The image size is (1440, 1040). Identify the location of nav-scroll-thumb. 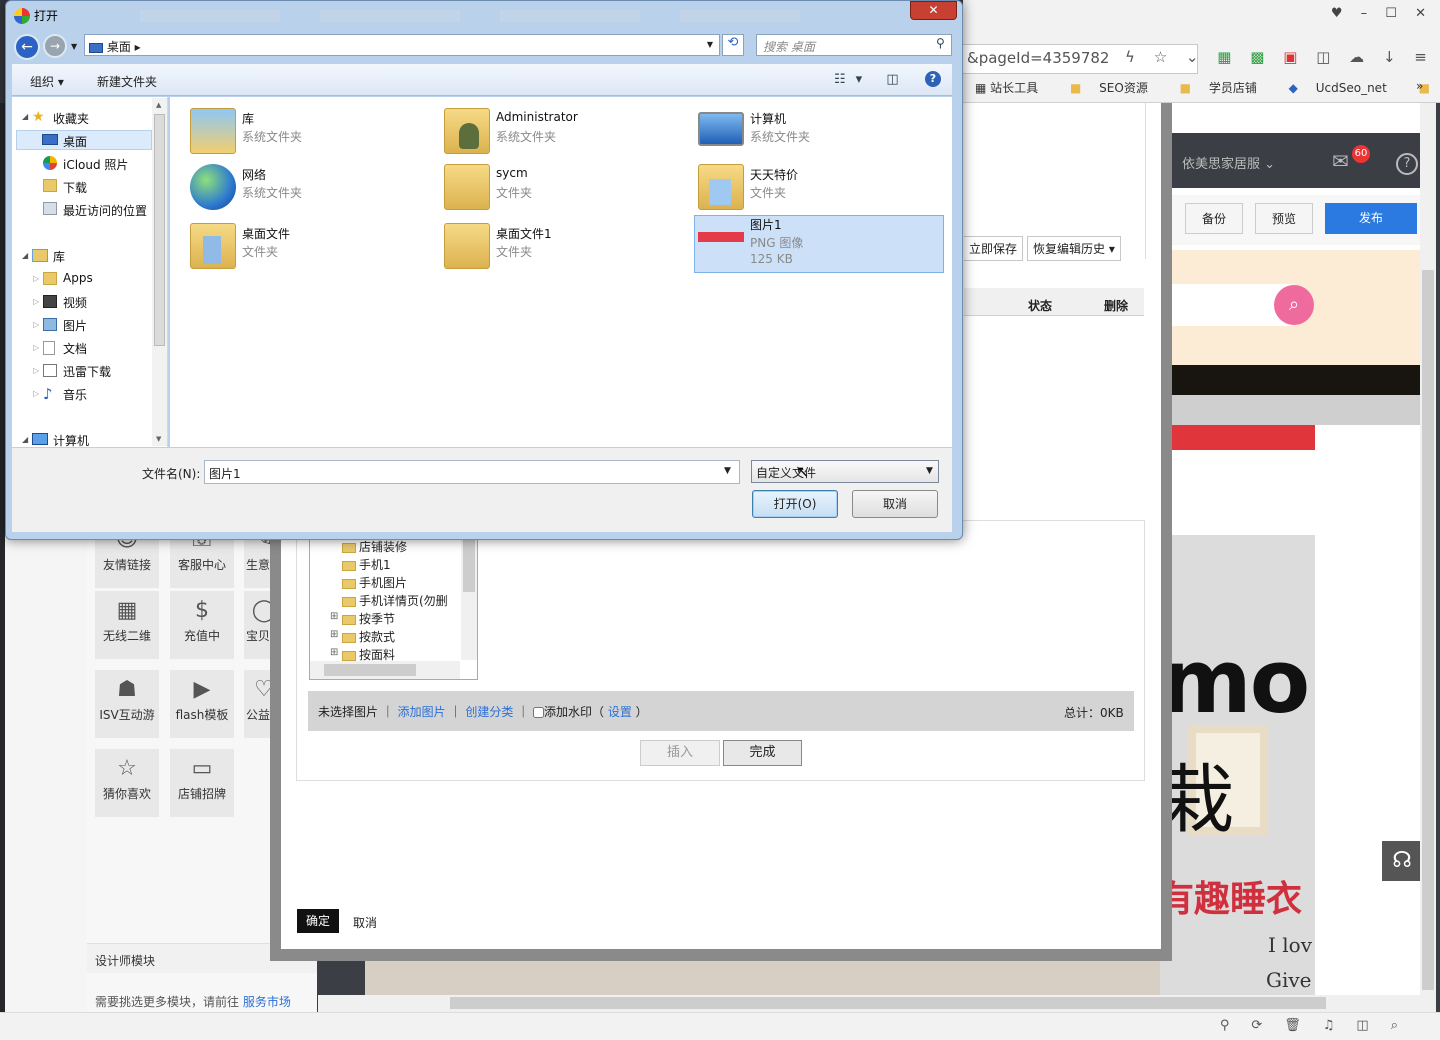
(159, 230).